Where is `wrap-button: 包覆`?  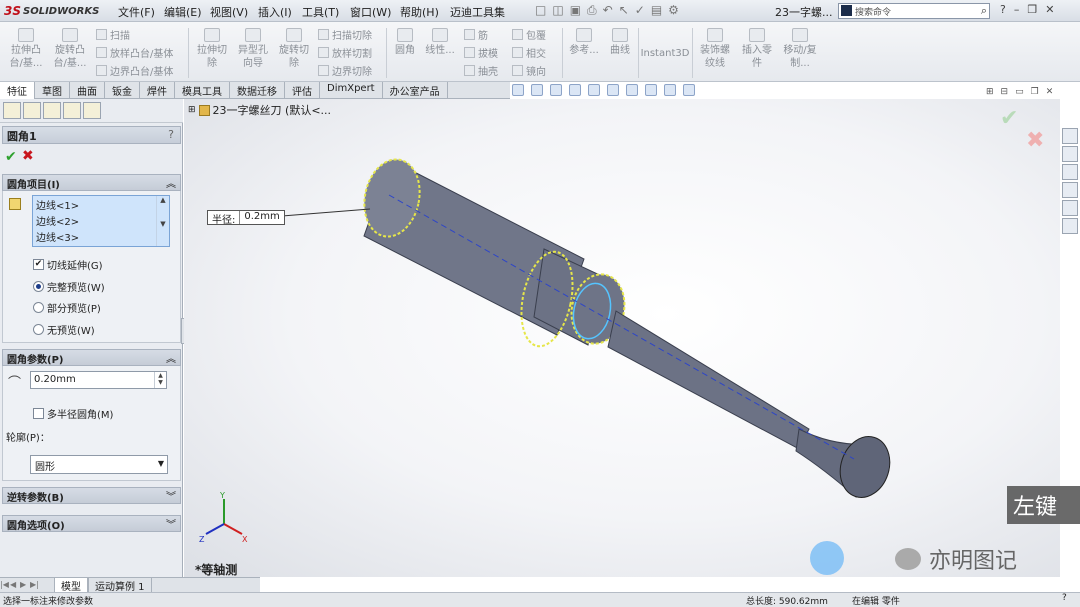
wrap-button: 包覆 is located at coordinates (529, 34).